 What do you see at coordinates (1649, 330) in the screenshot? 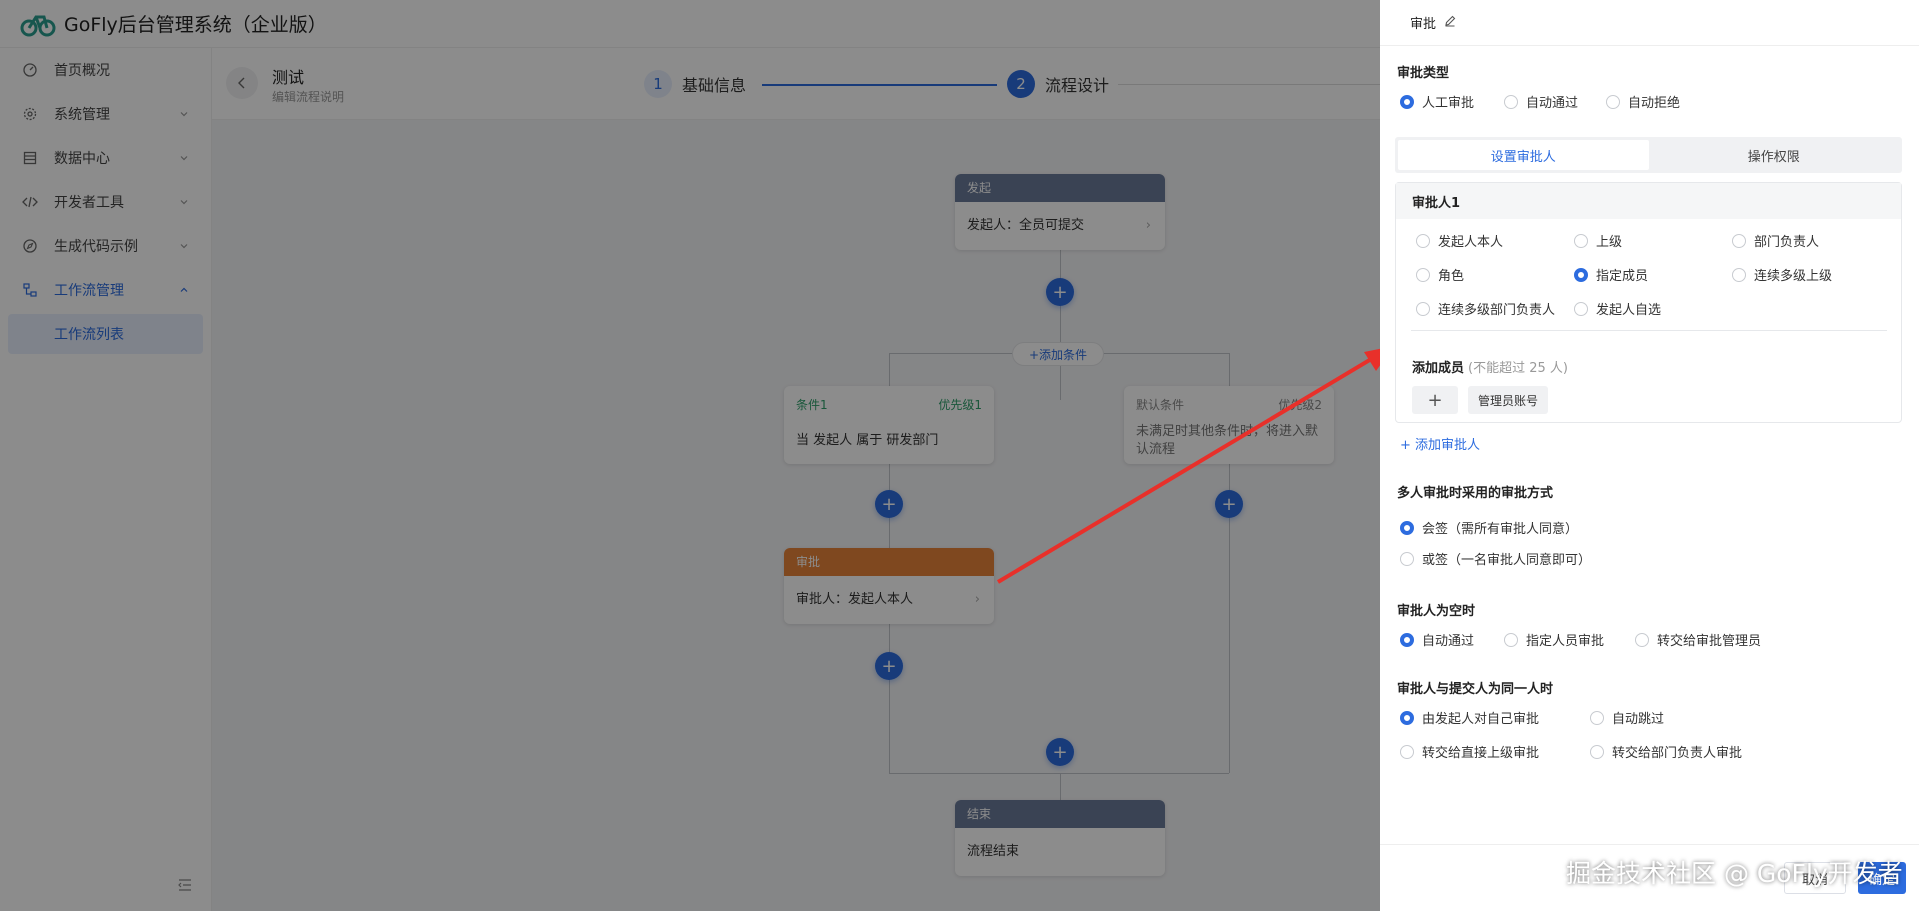
I see `divider` at bounding box center [1649, 330].